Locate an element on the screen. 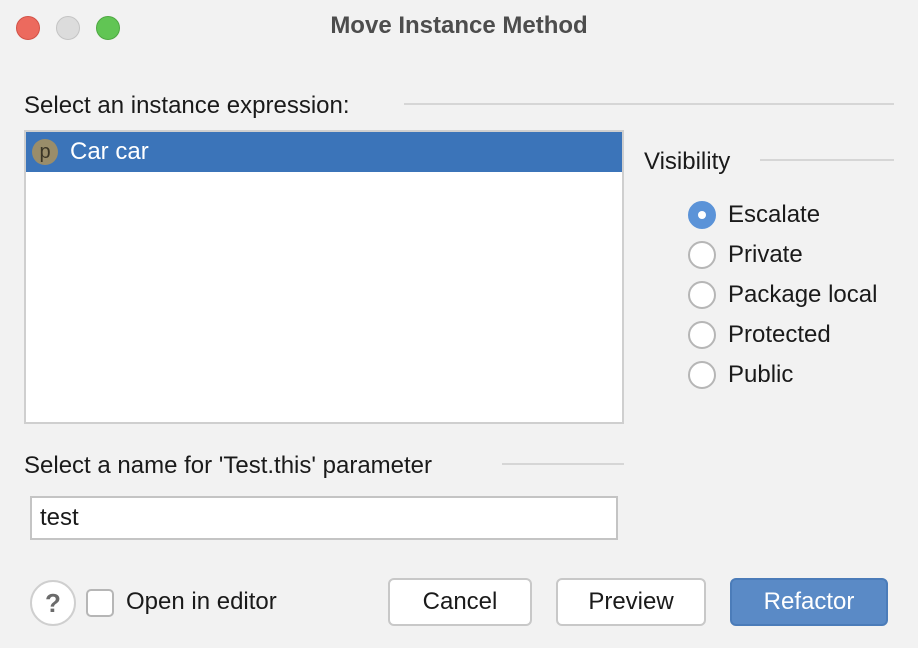  list-item: p Car car is located at coordinates (324, 152).